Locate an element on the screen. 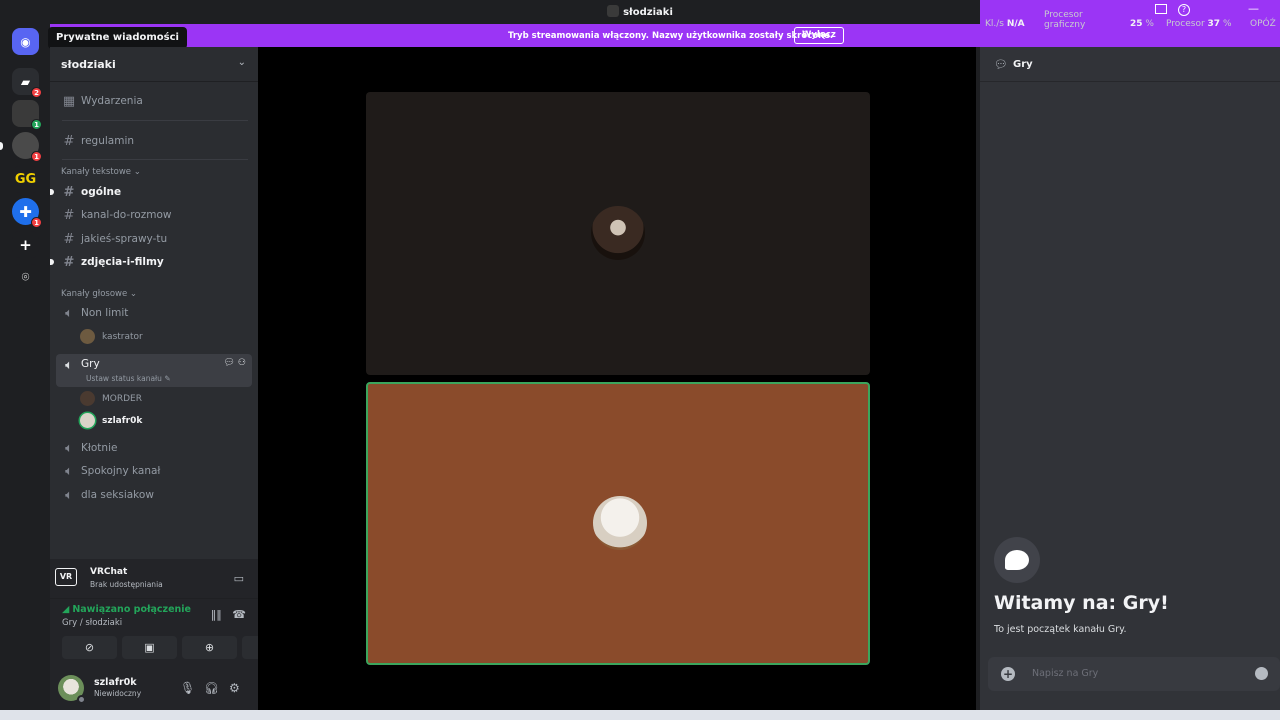  gpu-metric-label: Procesor graficzny is located at coordinates (1065, 20).